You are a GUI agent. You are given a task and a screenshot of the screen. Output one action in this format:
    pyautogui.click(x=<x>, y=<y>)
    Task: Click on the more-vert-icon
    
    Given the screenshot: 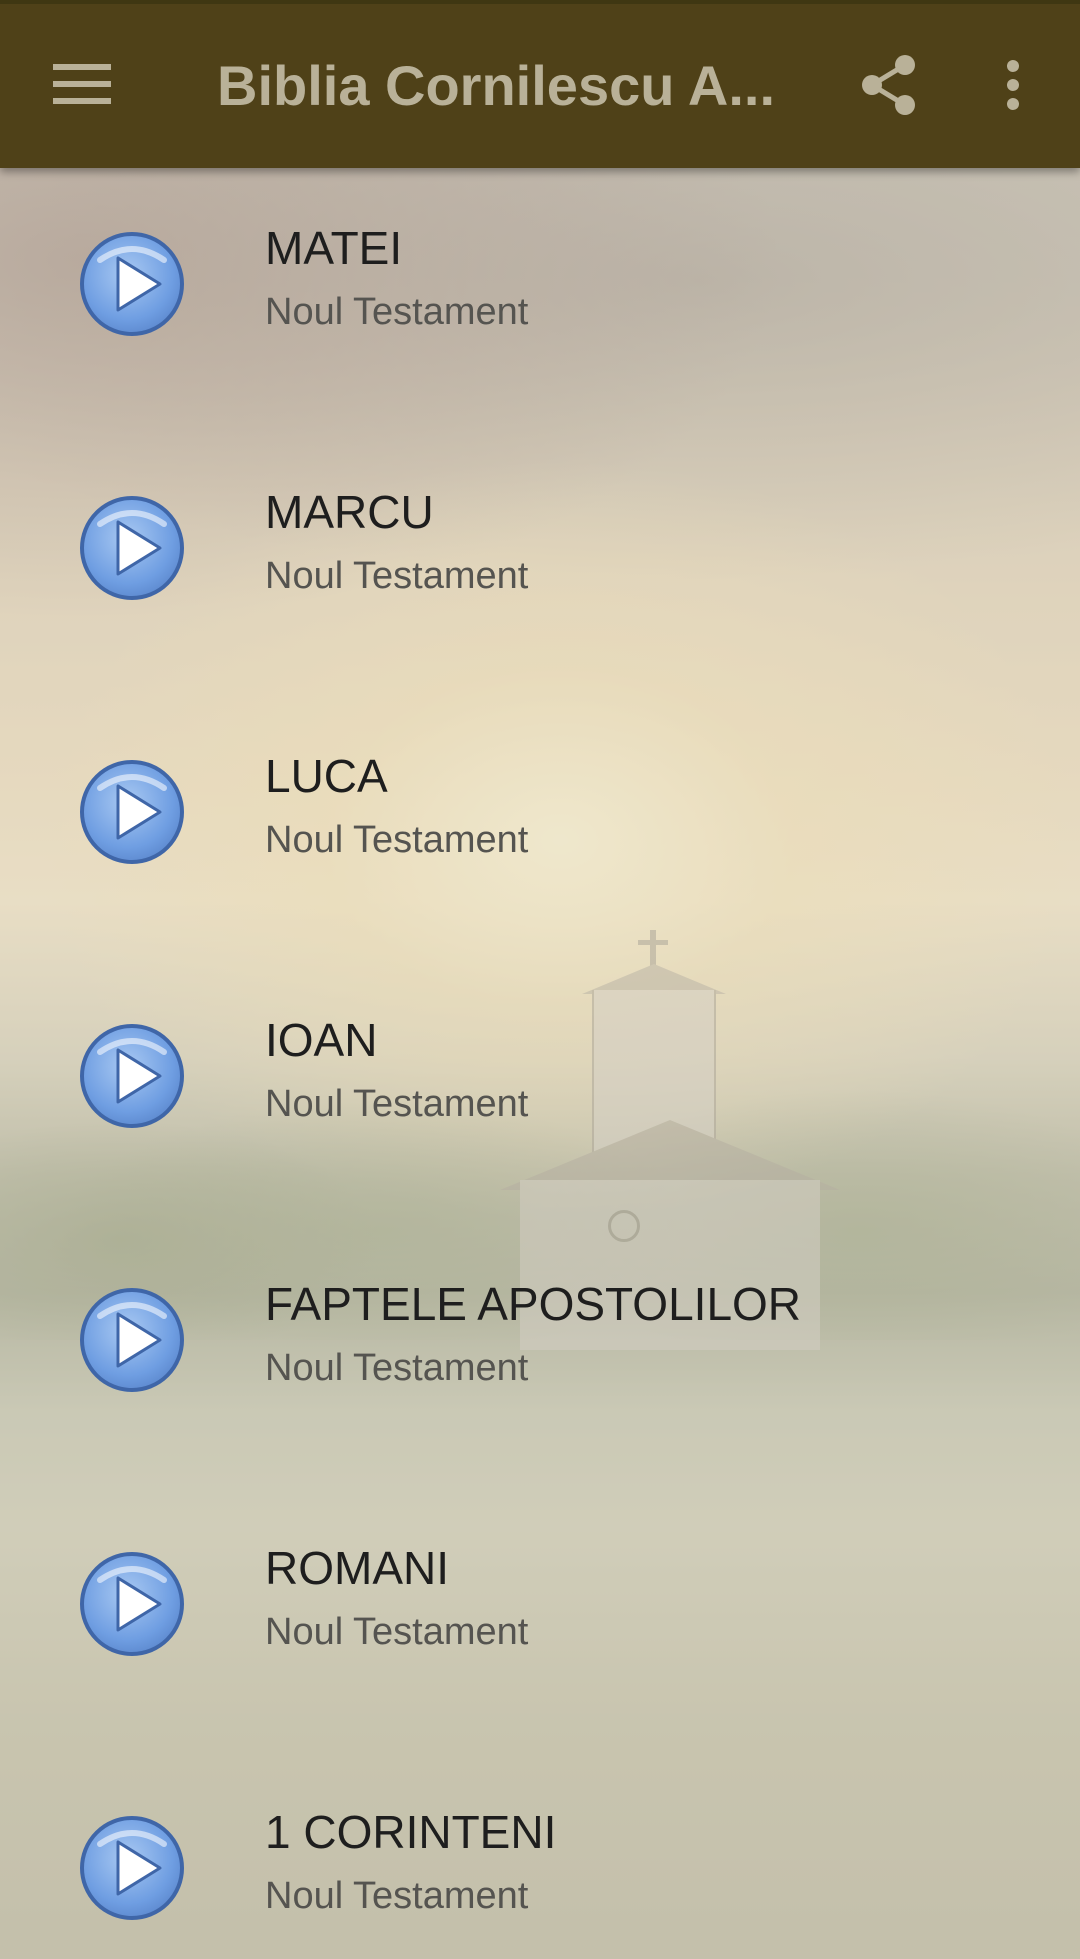 What is the action you would take?
    pyautogui.click(x=1013, y=85)
    